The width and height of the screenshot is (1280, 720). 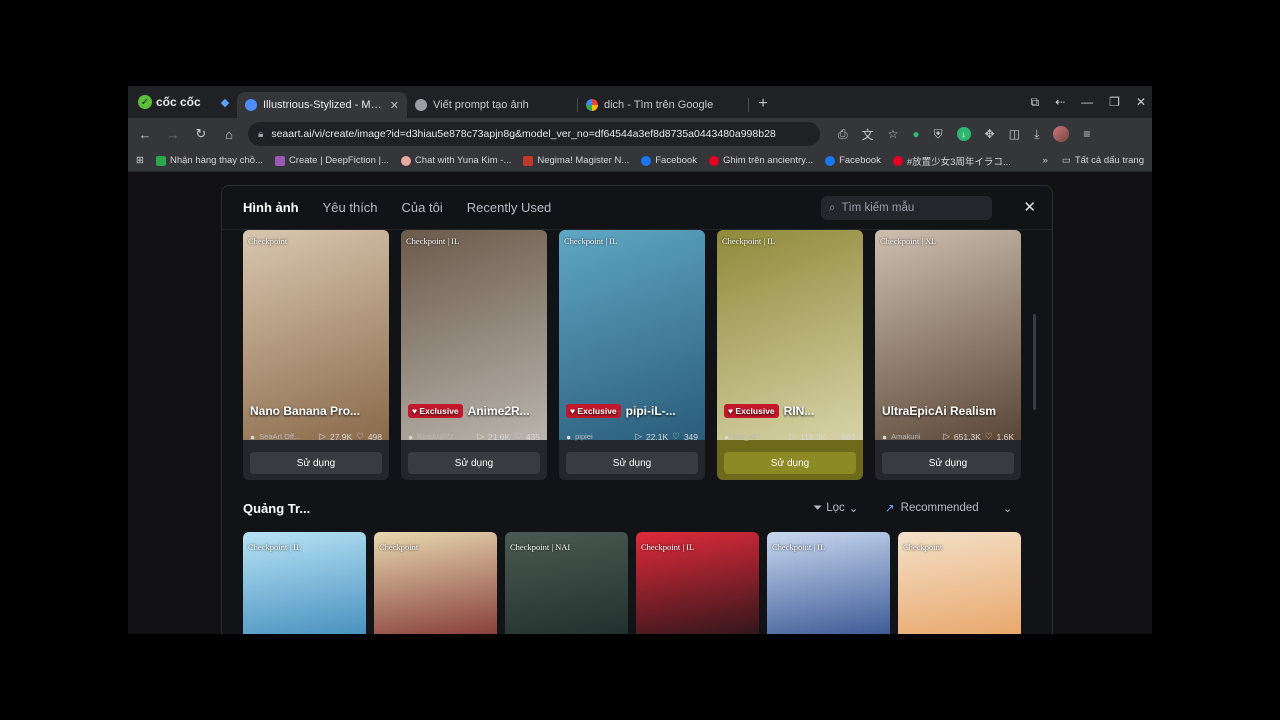 What do you see at coordinates (1087, 102) in the screenshot?
I see `minimize-button: —` at bounding box center [1087, 102].